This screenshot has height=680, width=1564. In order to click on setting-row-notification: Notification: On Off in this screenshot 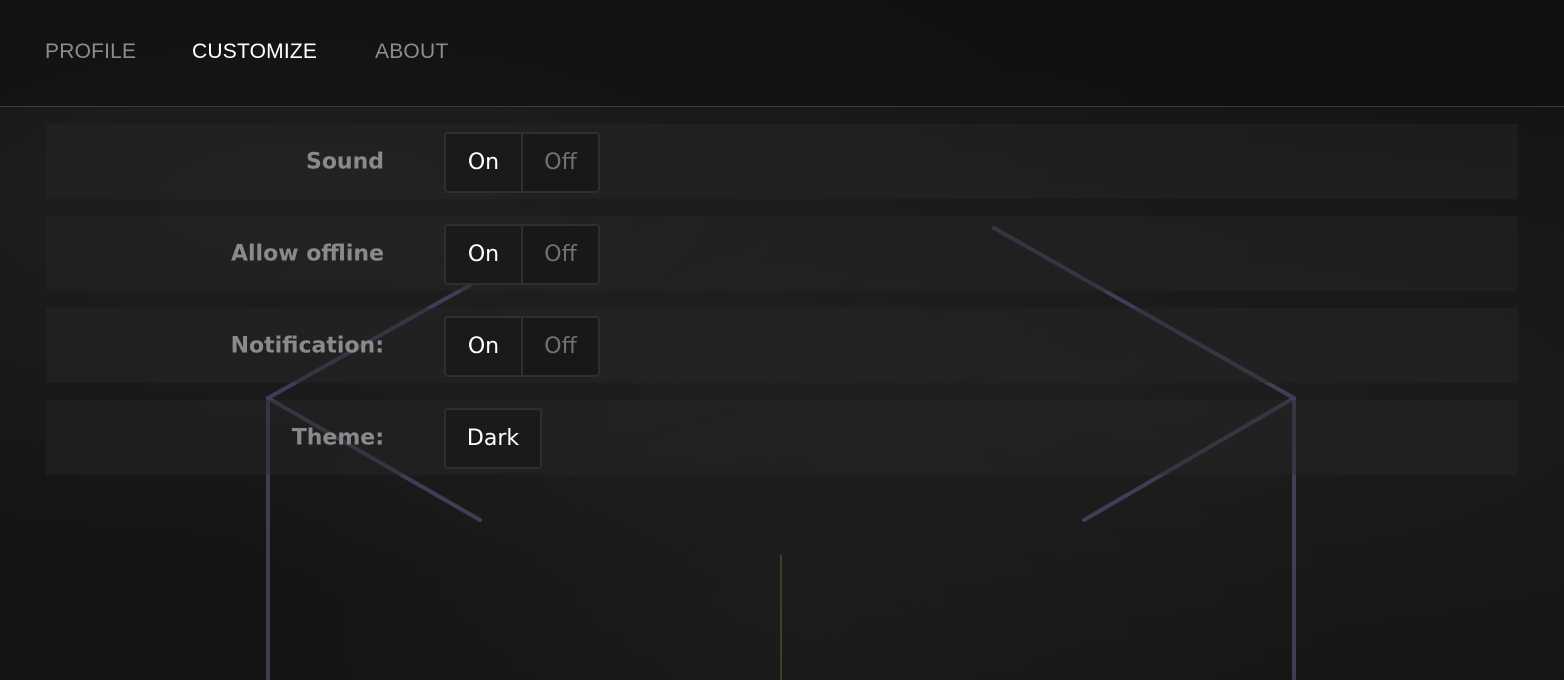, I will do `click(782, 345)`.